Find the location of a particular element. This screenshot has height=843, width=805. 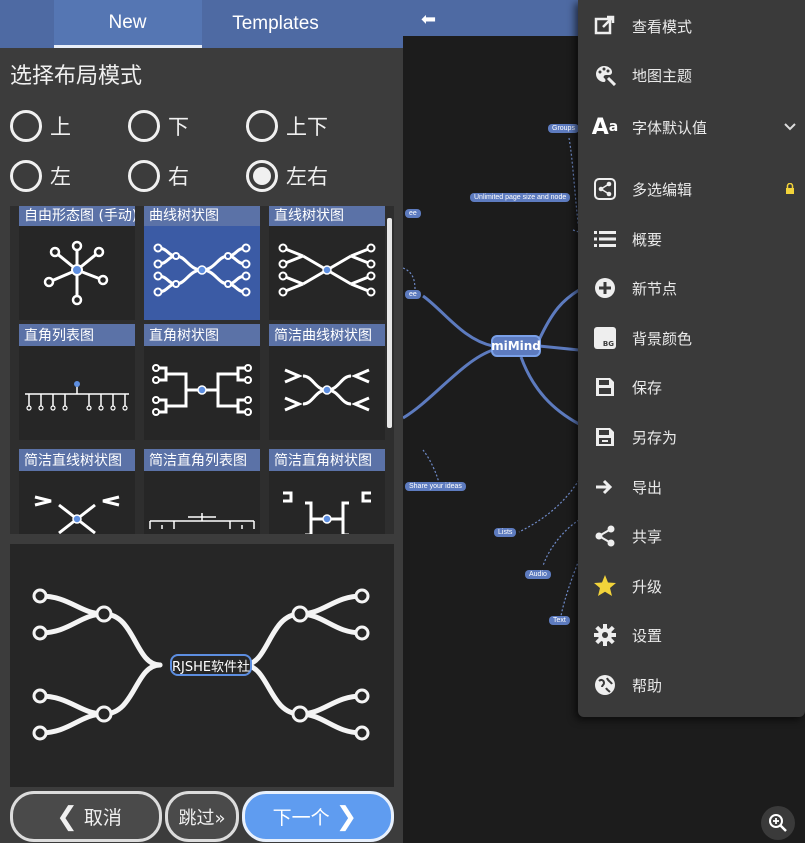

radio-label: 上下 is located at coordinates (307, 127).